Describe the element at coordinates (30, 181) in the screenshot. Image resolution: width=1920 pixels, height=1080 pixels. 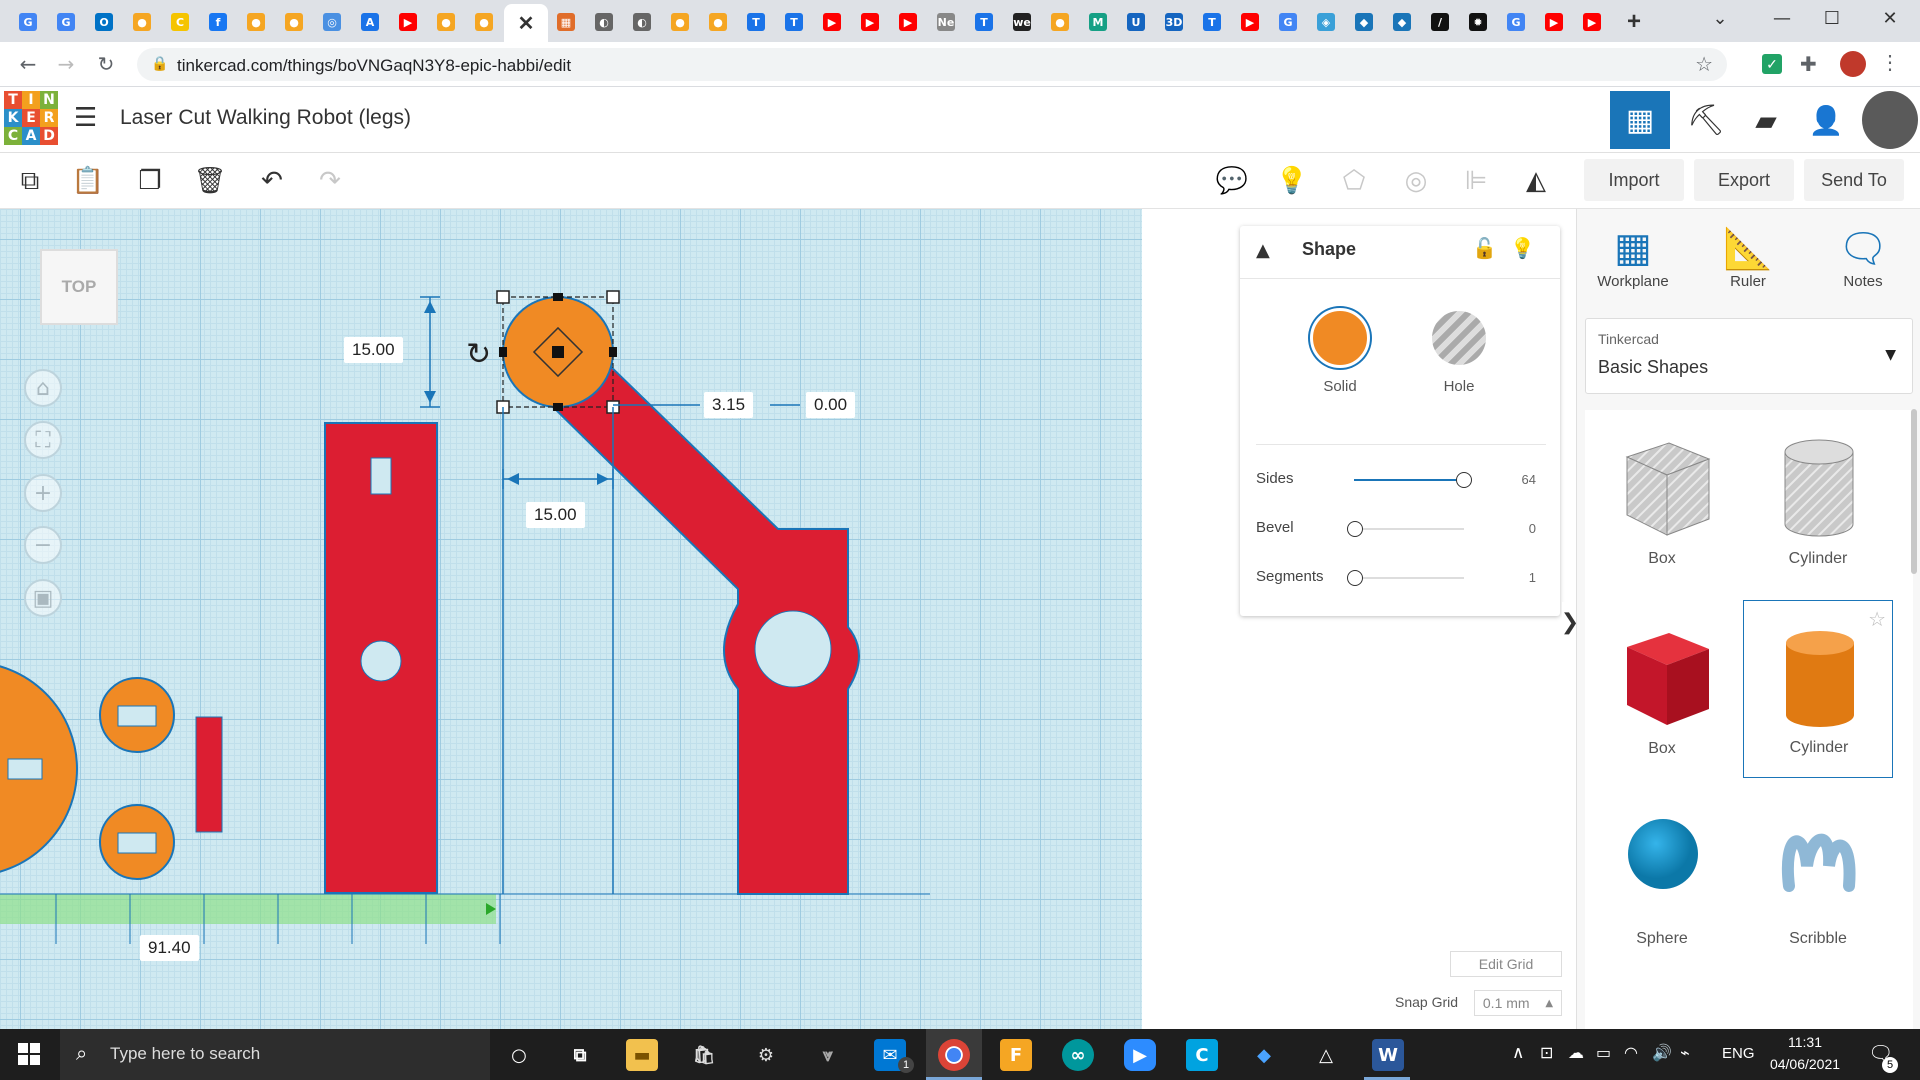
I see `copy-icon: ⧉` at that location.